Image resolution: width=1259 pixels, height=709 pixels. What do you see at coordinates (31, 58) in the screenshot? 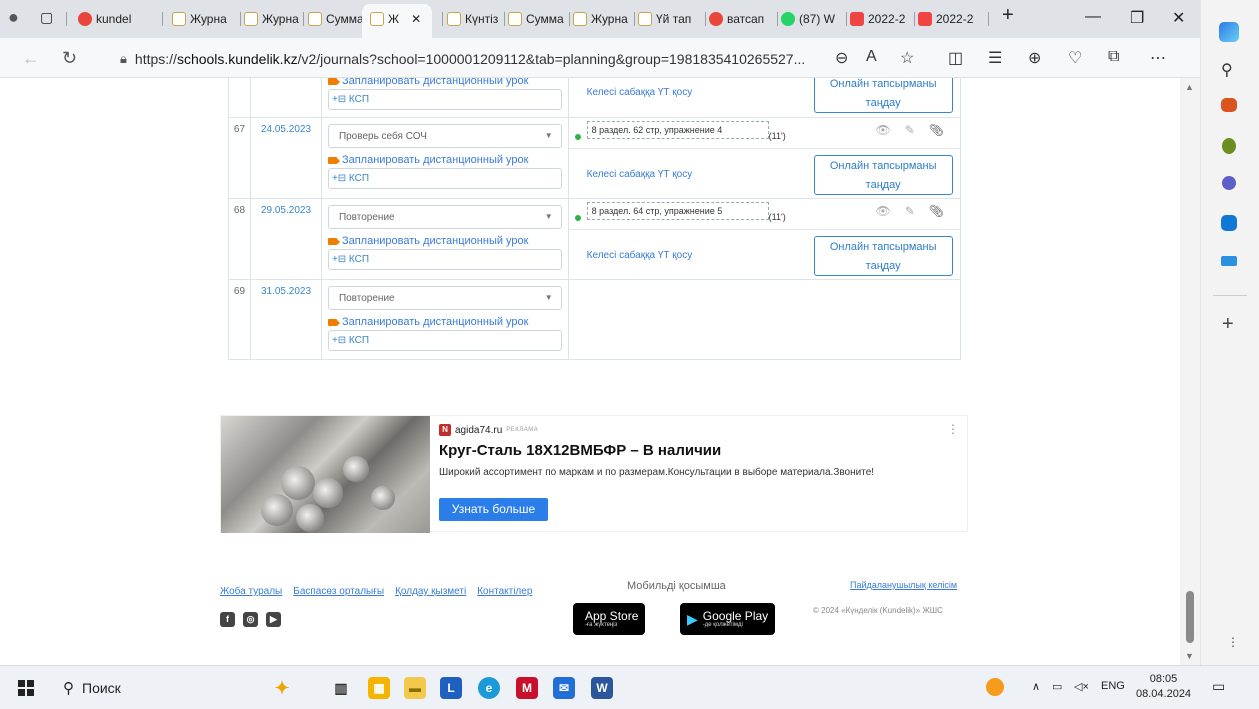
I see `back-icon: ←` at bounding box center [31, 58].